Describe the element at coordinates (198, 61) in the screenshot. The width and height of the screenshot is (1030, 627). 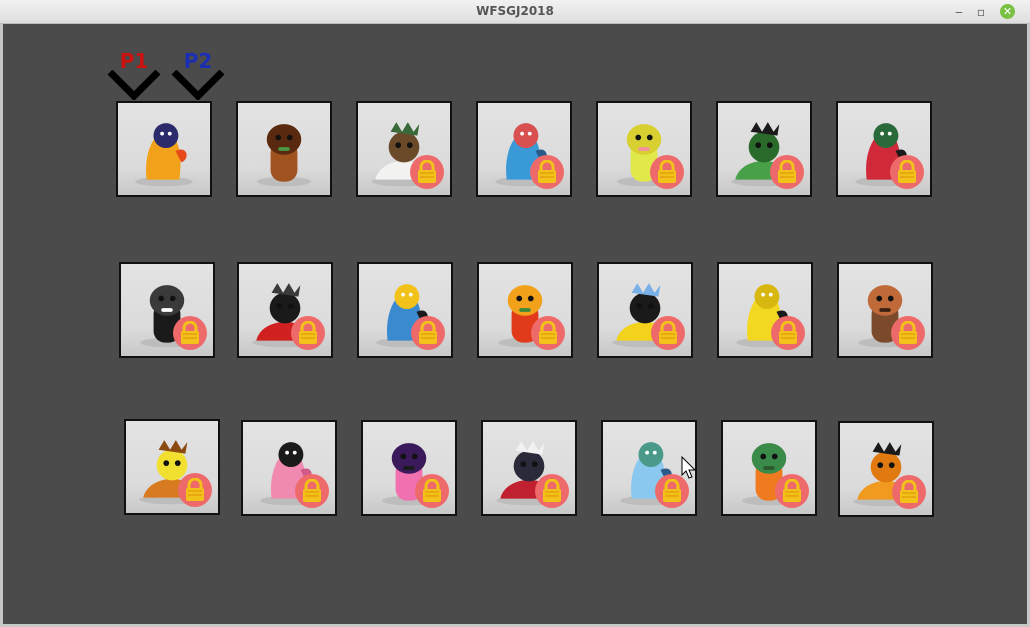
I see `p2-label: P2` at that location.